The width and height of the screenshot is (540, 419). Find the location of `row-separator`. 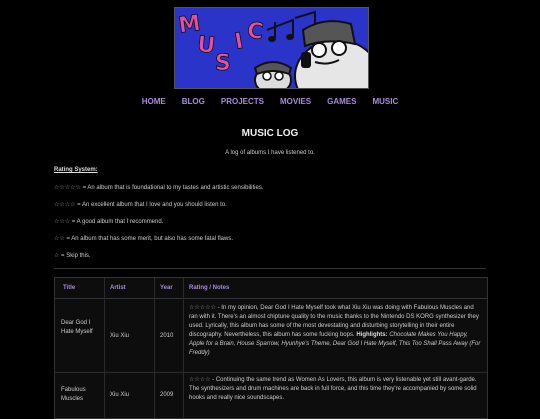

row-separator is located at coordinates (271, 372).